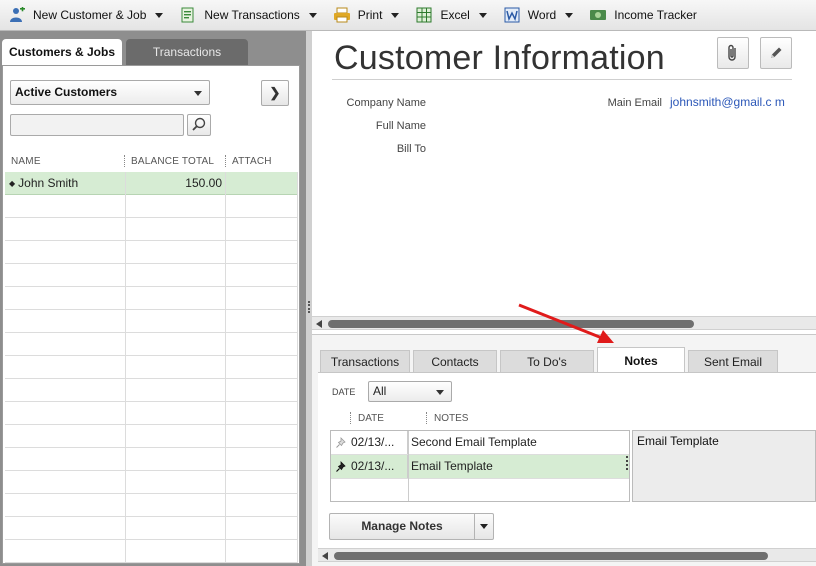 The width and height of the screenshot is (816, 566). What do you see at coordinates (499, 58) in the screenshot?
I see `page-title: Customer Information` at bounding box center [499, 58].